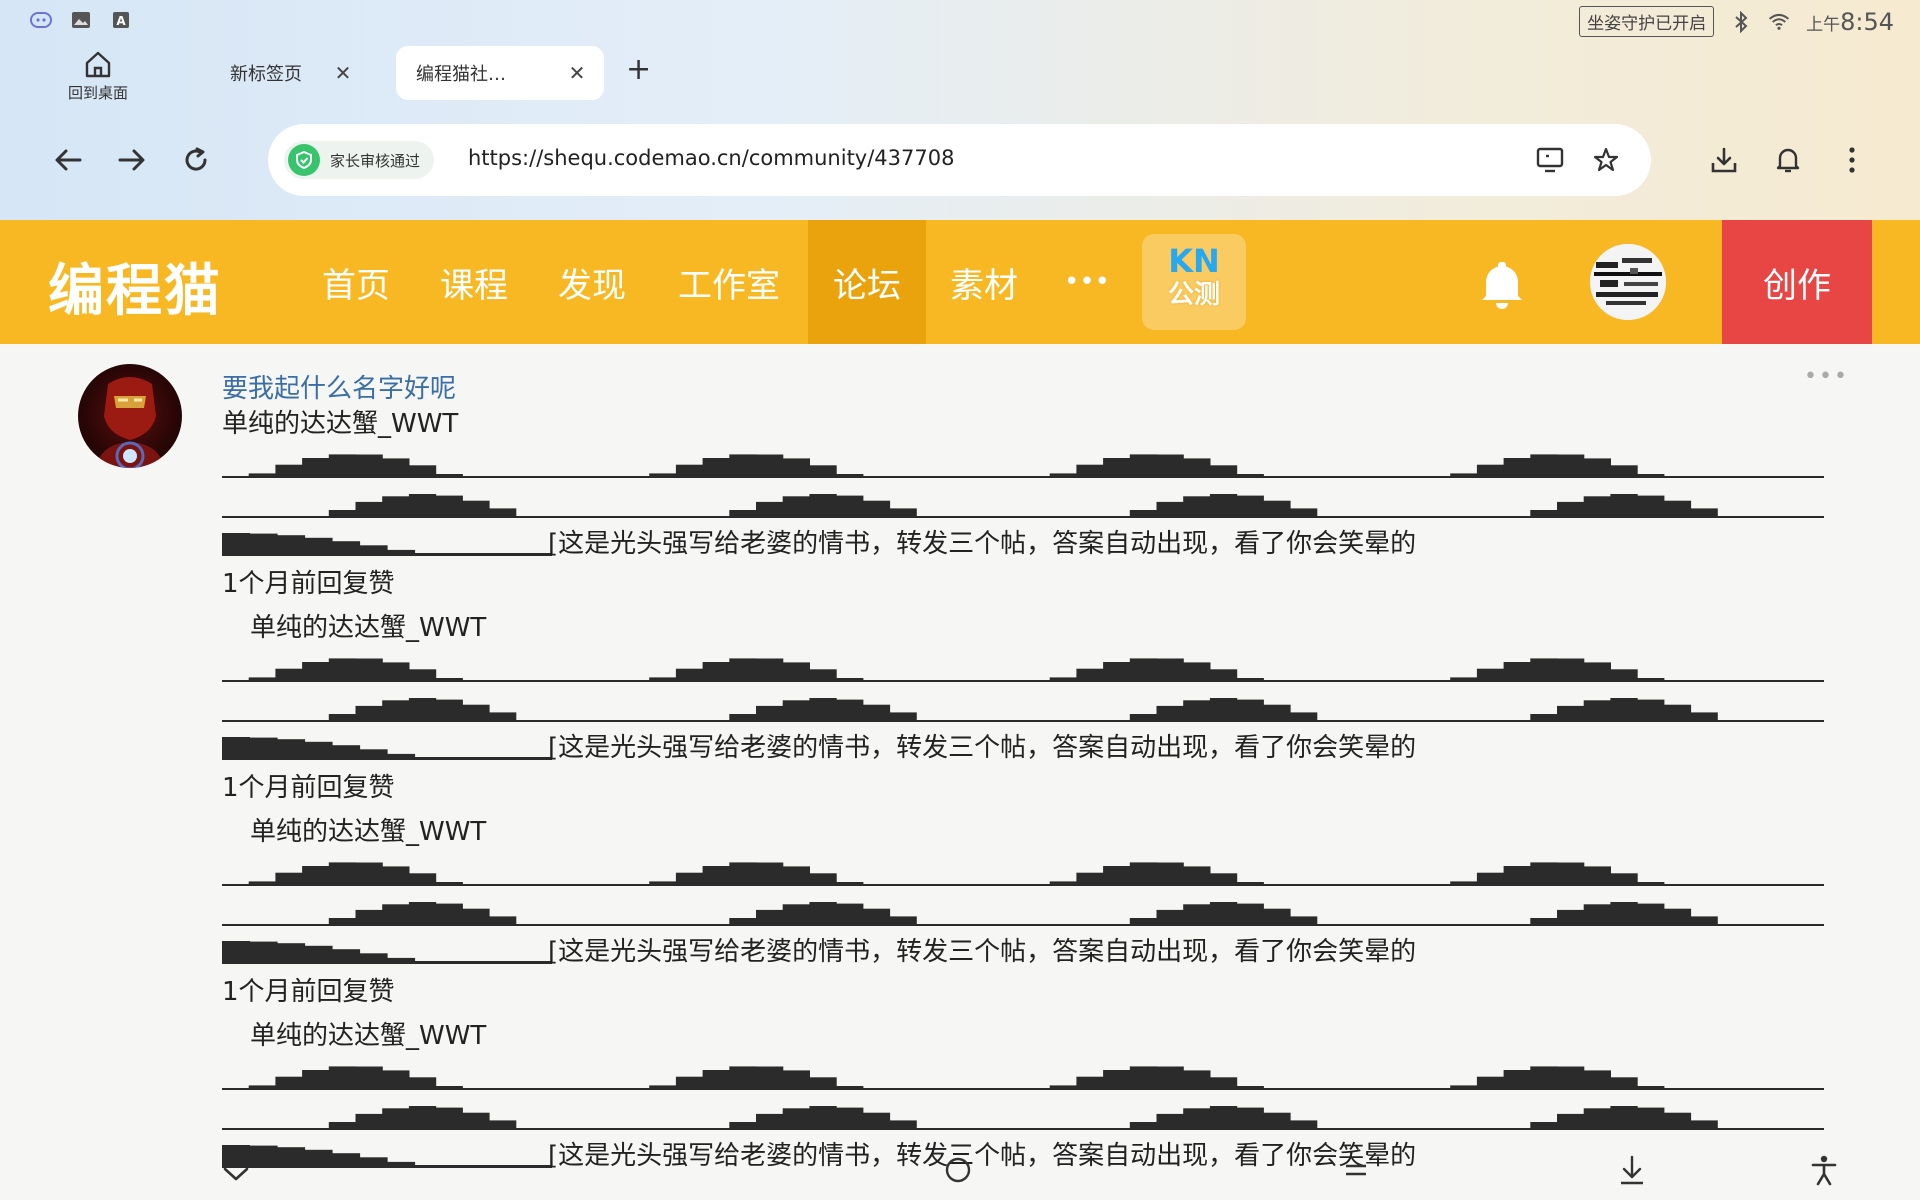 Image resolution: width=1920 pixels, height=1200 pixels. I want to click on site-navbar: 编程猫 首页 课程 发现 工作室 论坛 素材 ••• KN 公测 创作, so click(960, 282).